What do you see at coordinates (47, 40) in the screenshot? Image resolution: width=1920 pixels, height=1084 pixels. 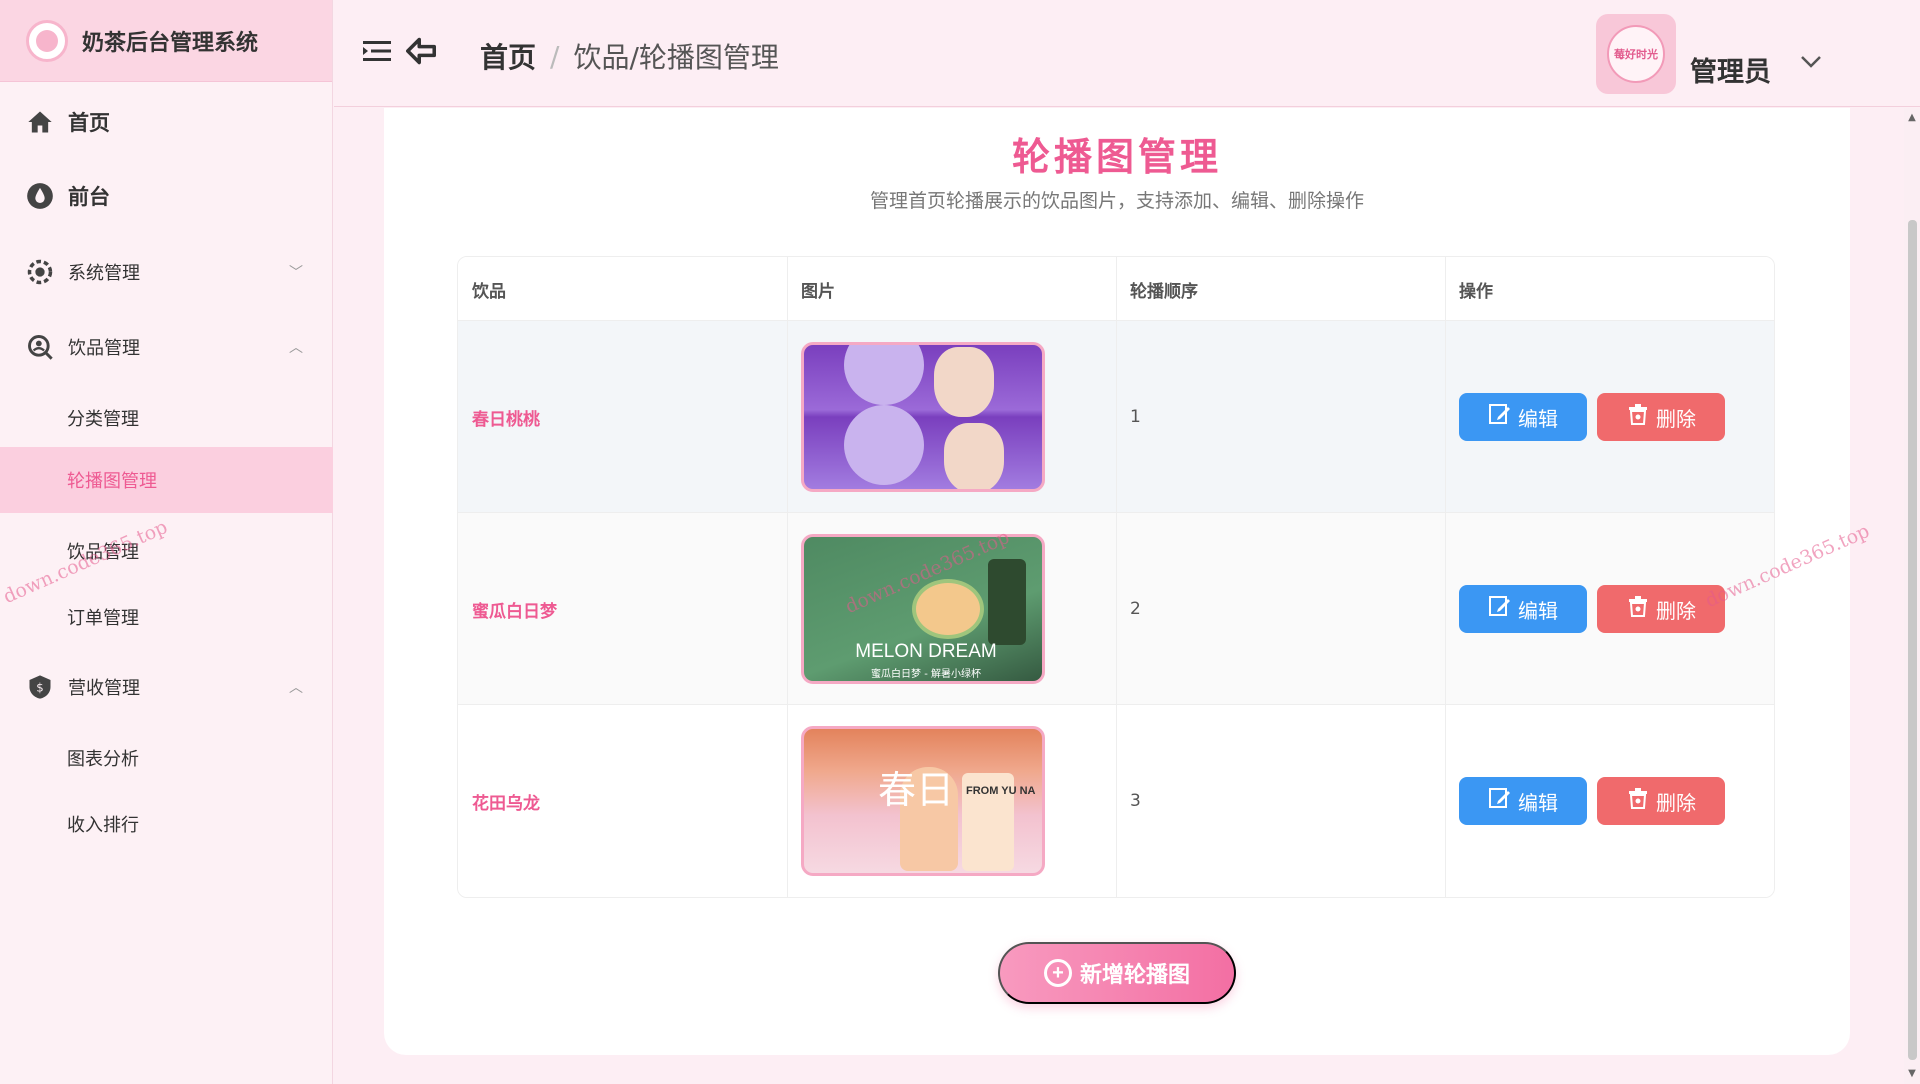 I see `brand-logo` at bounding box center [47, 40].